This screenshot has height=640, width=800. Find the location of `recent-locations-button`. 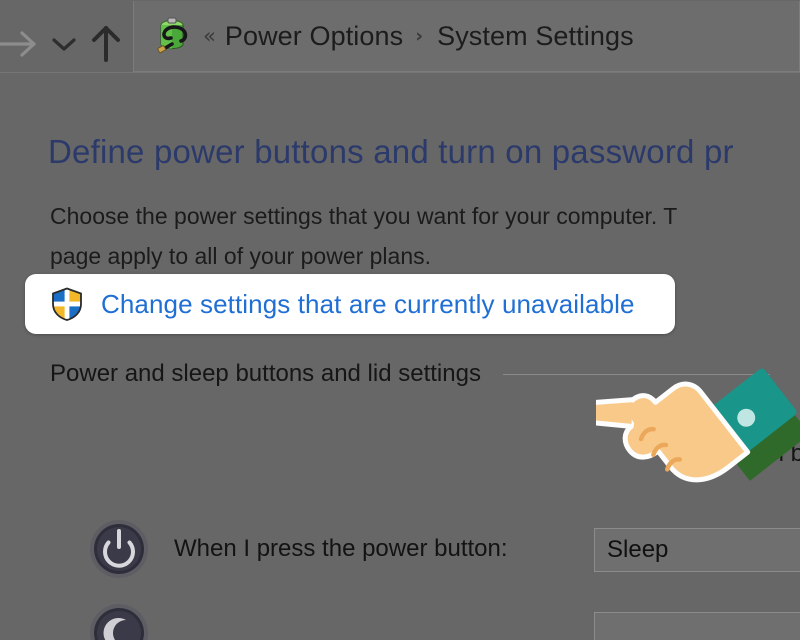

recent-locations-button is located at coordinates (64, 44).